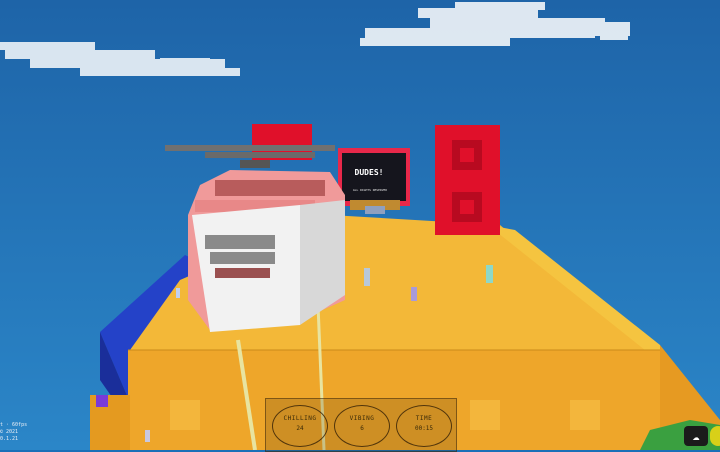  I want to click on debug-overlay: t · 60fps © 2021 0.1.21, so click(13, 432).